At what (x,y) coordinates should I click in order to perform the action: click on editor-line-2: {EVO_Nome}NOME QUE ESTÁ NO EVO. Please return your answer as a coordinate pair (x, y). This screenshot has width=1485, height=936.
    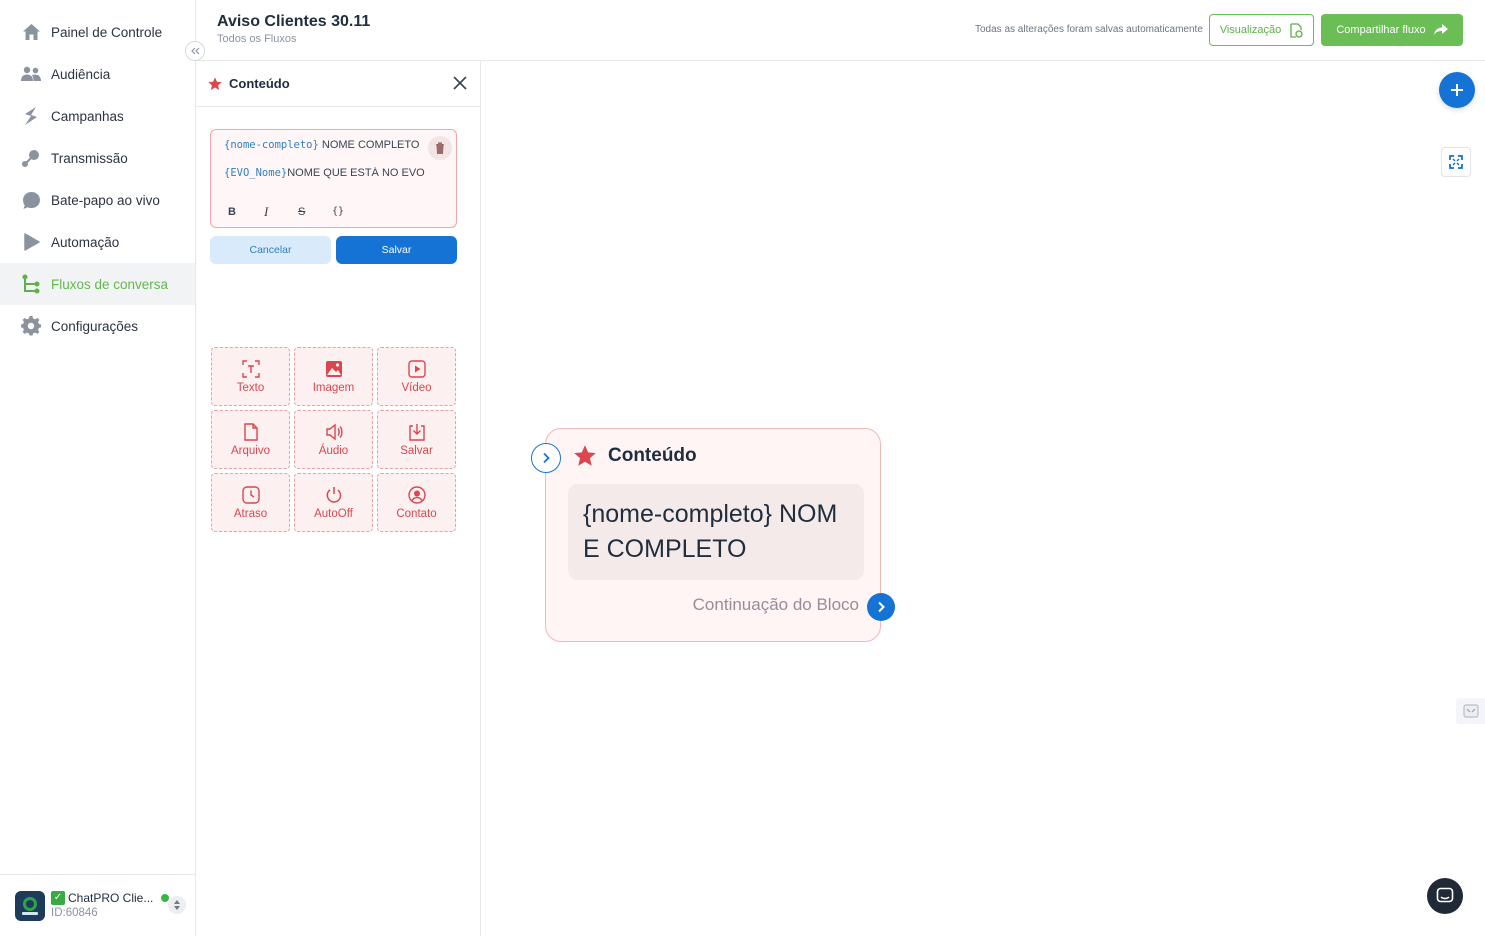
    Looking at the image, I should click on (334, 173).